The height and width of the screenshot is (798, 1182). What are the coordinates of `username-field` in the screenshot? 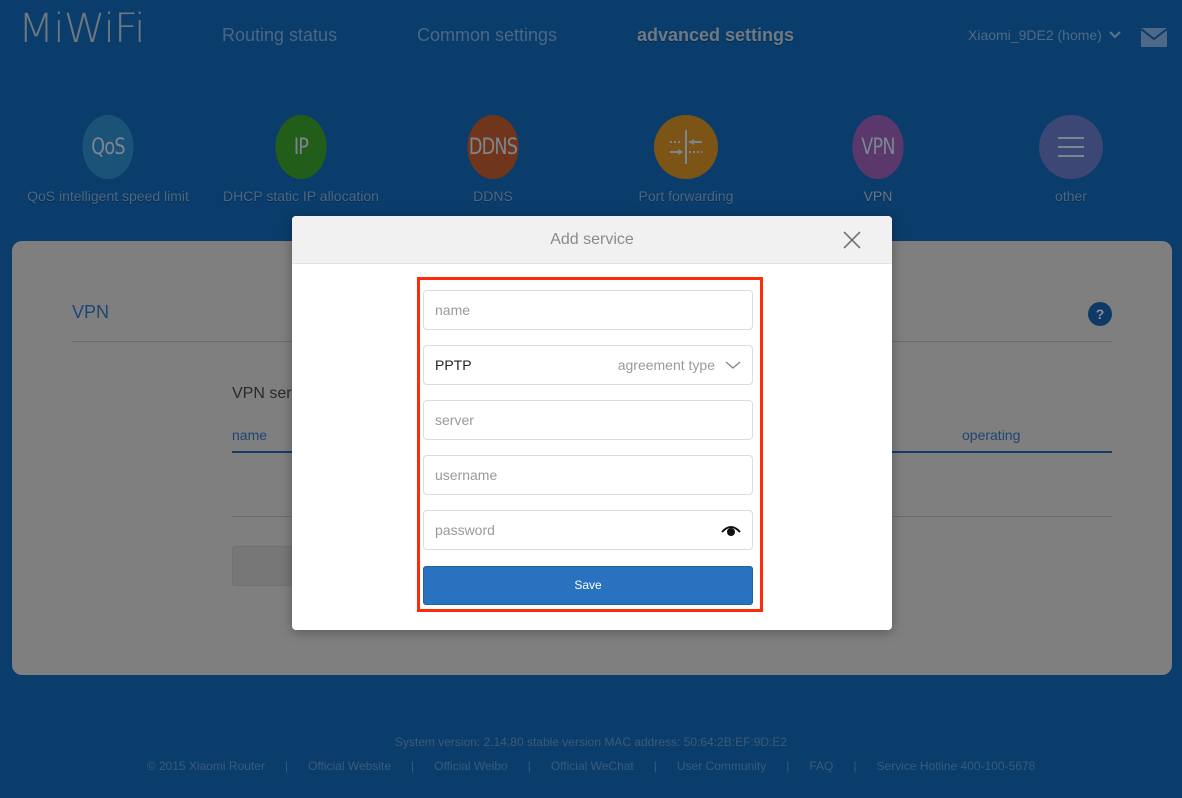 It's located at (588, 475).